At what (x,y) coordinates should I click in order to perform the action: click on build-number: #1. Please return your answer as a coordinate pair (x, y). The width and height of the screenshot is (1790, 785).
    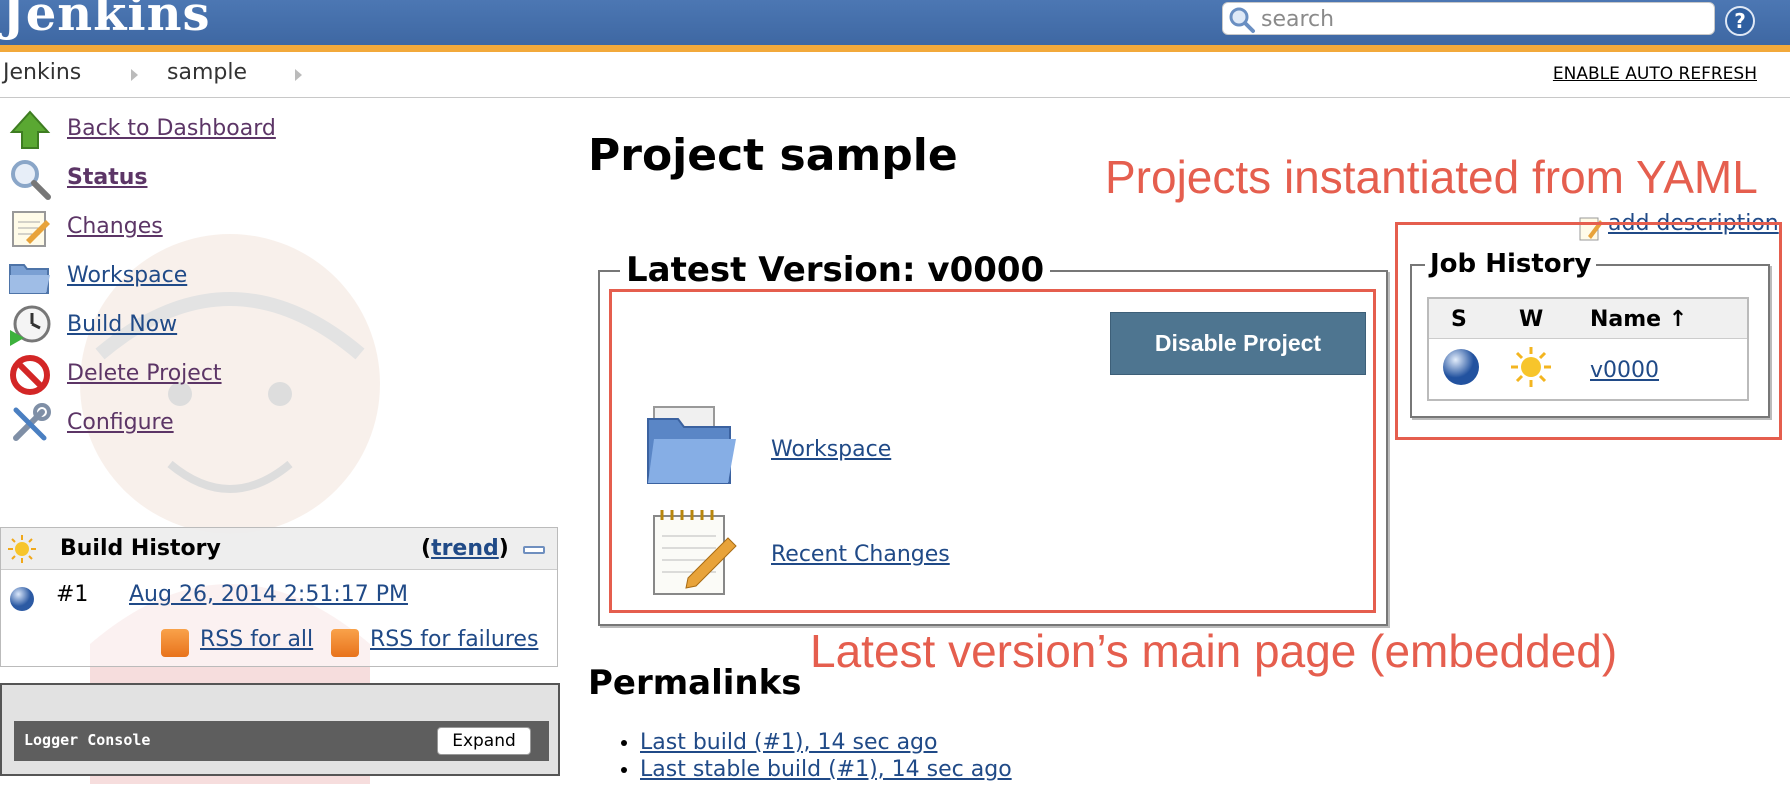
    Looking at the image, I should click on (72, 594).